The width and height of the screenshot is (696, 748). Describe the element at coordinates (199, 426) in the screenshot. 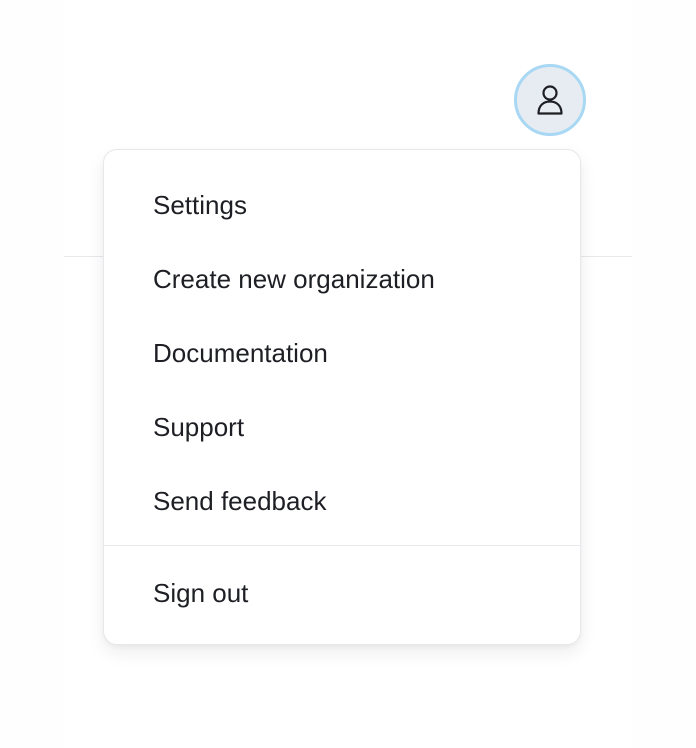

I see `menu-item-label: Support` at that location.